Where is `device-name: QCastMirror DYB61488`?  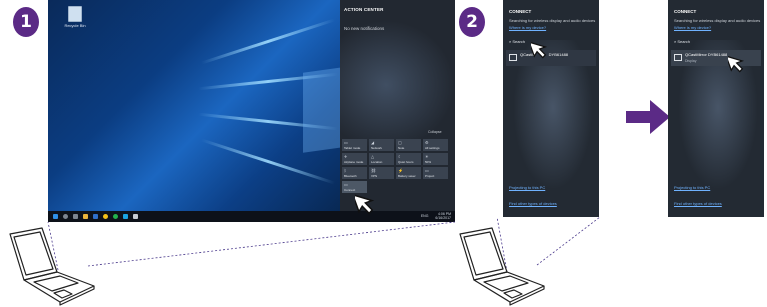
device-name: QCastMirror DYB61488 is located at coordinates (706, 54).